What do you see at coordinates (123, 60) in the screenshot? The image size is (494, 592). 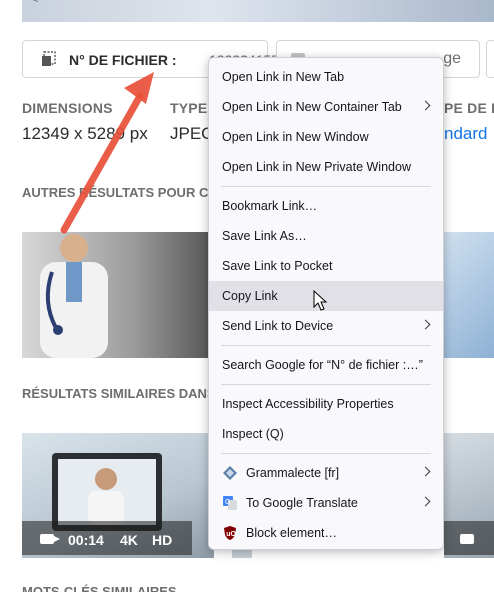 I see `file-number-label: N° DE FICHIER :` at bounding box center [123, 60].